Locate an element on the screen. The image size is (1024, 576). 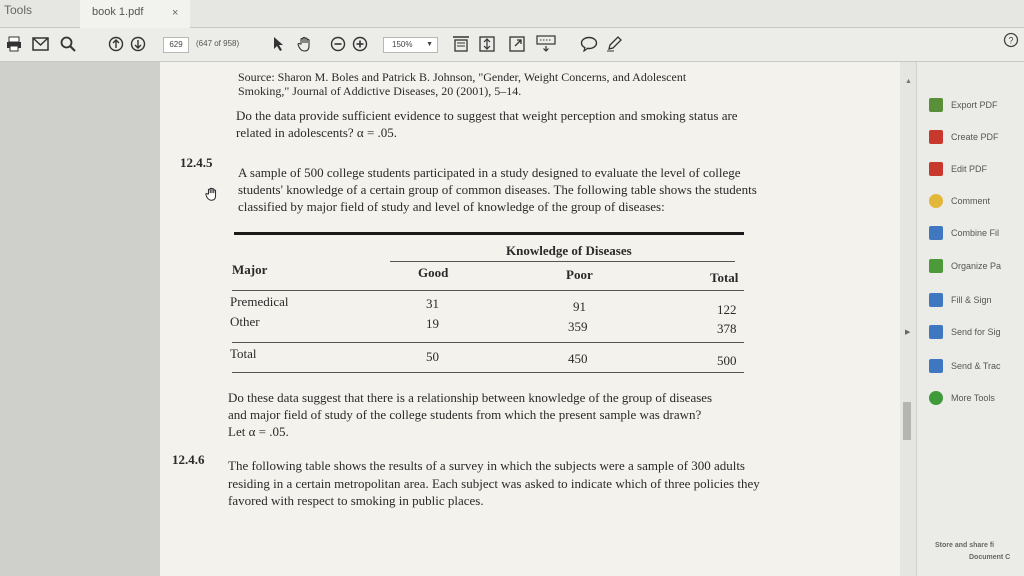
toolbar: 629 (647 of 958) 150% ▼ is located at coordinates (512, 45).